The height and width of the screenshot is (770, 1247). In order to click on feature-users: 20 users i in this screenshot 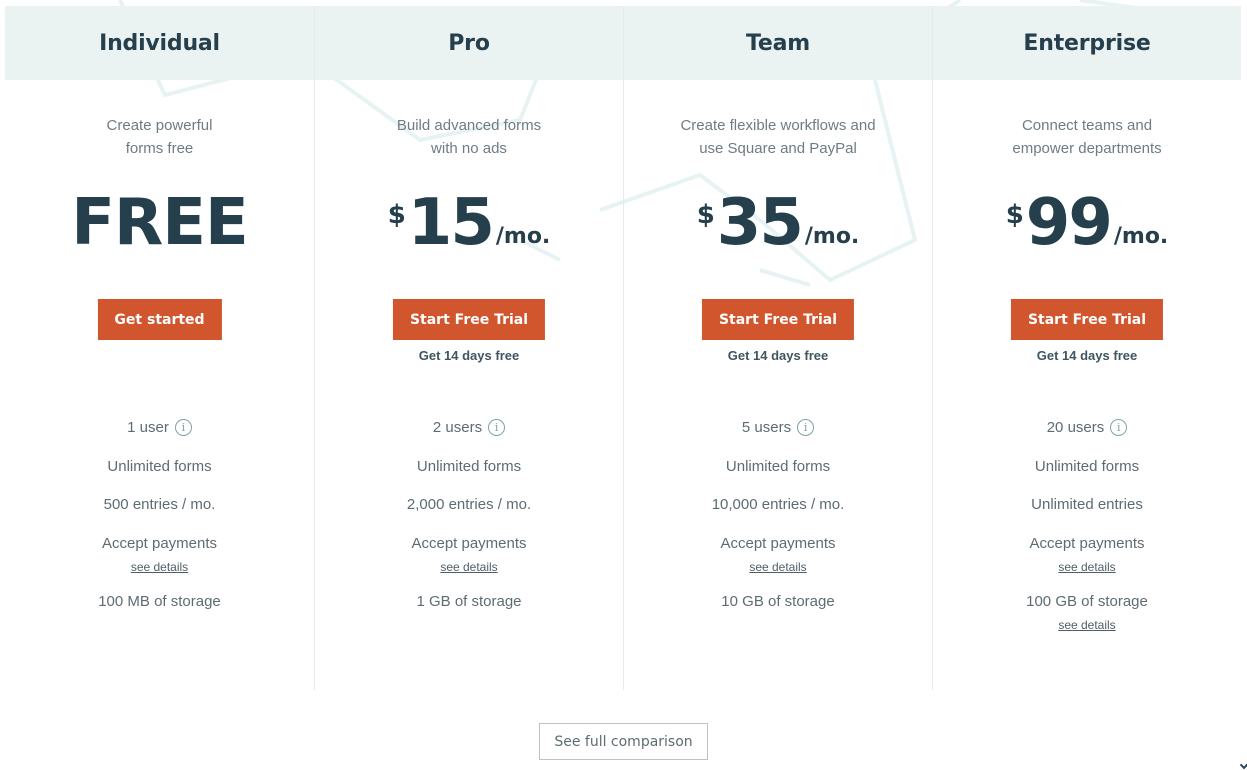, I will do `click(1087, 427)`.